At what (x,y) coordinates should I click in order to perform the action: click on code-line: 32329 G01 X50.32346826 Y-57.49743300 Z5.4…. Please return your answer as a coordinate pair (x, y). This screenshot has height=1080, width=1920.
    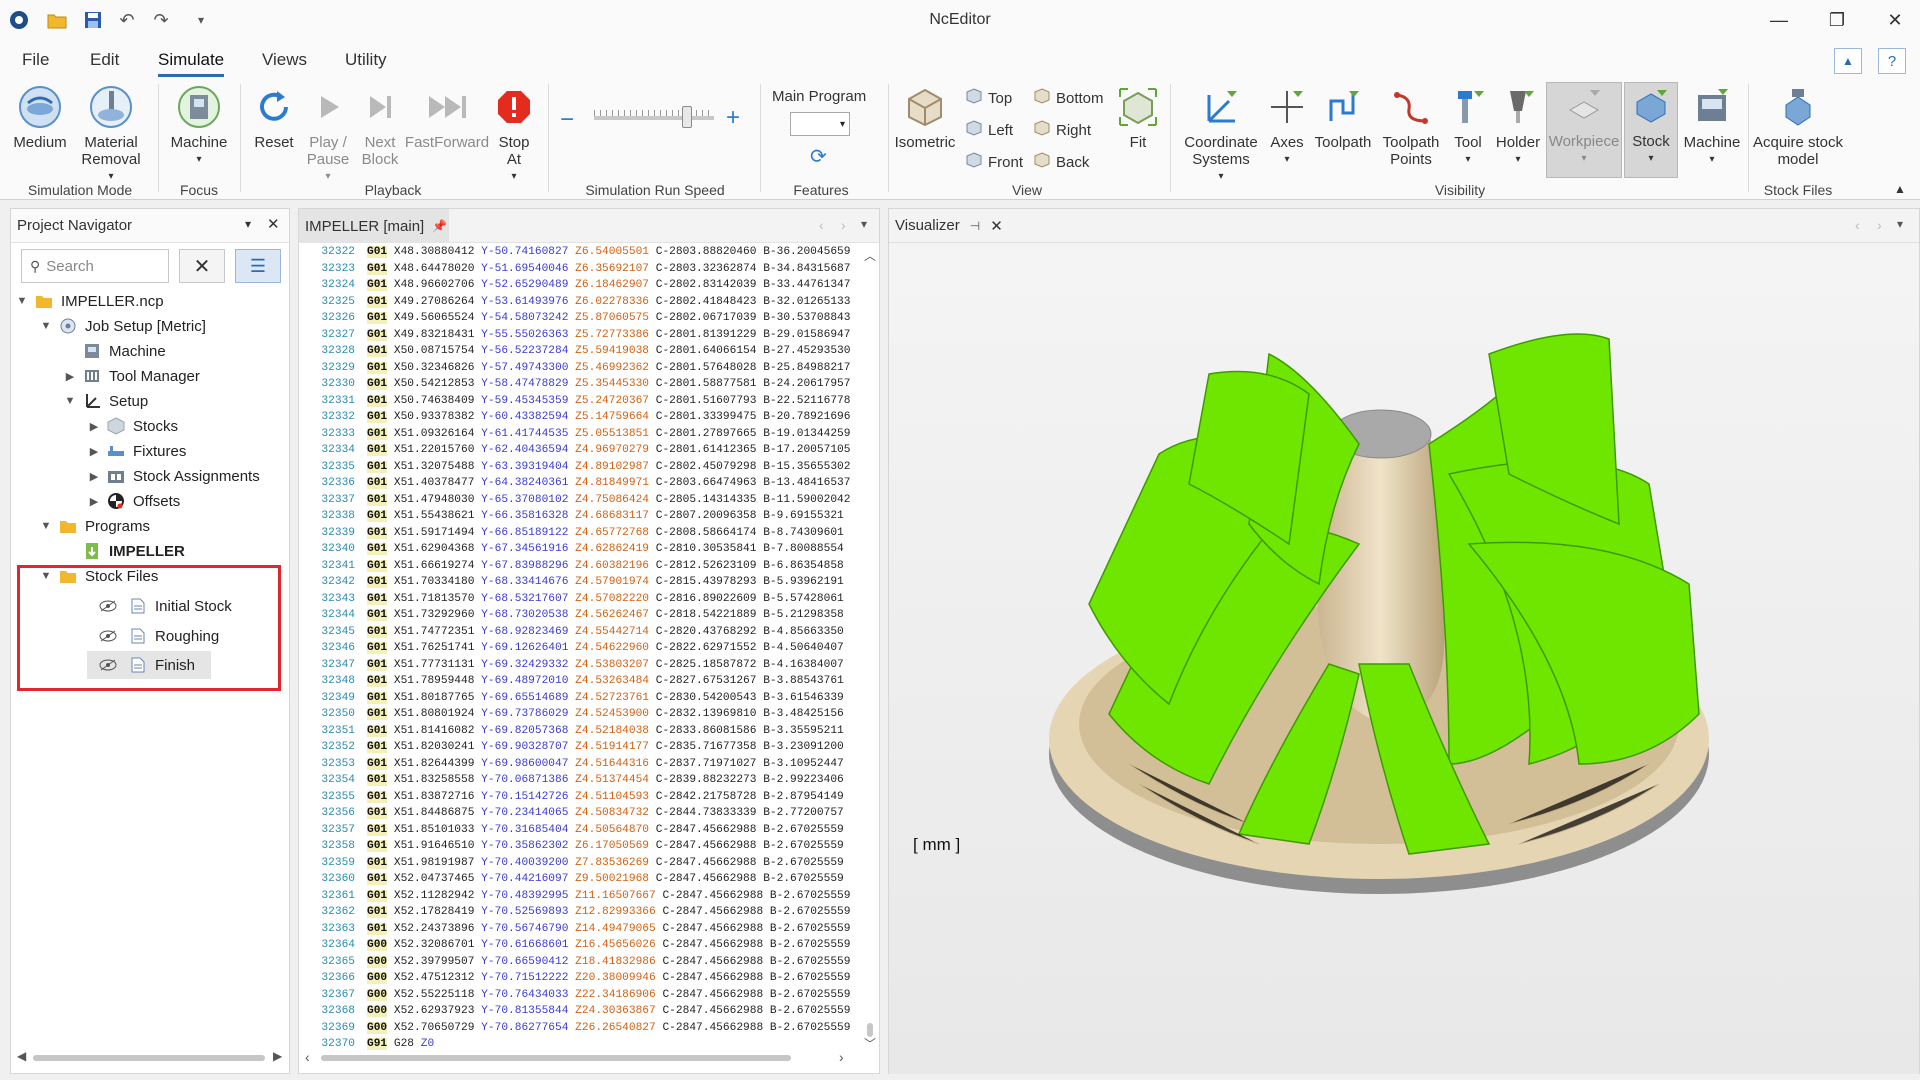
    Looking at the image, I should click on (579, 368).